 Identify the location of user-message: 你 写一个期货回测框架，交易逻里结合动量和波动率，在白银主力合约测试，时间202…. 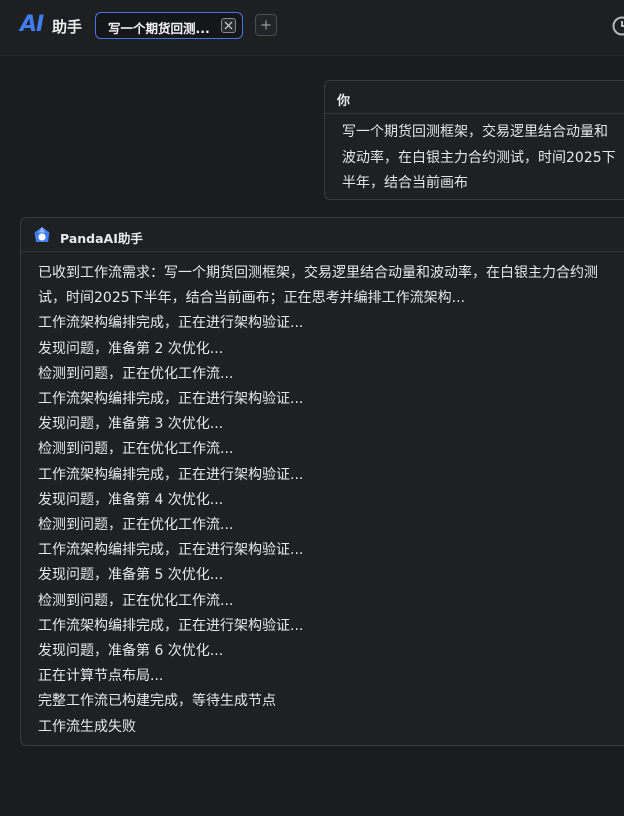
(474, 140).